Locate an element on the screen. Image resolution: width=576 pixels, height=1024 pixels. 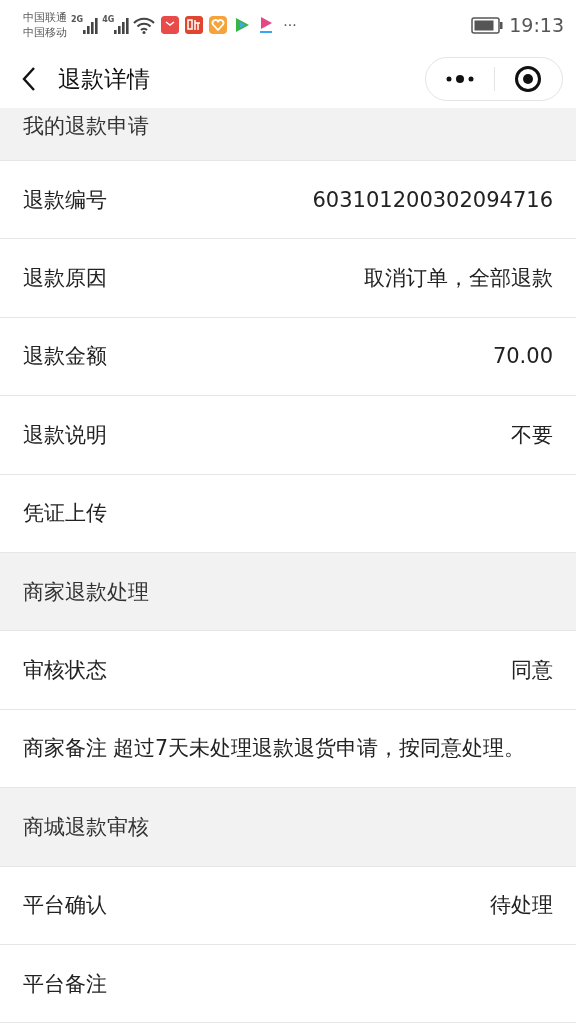
network-label: 4G is located at coordinates (108, 19).